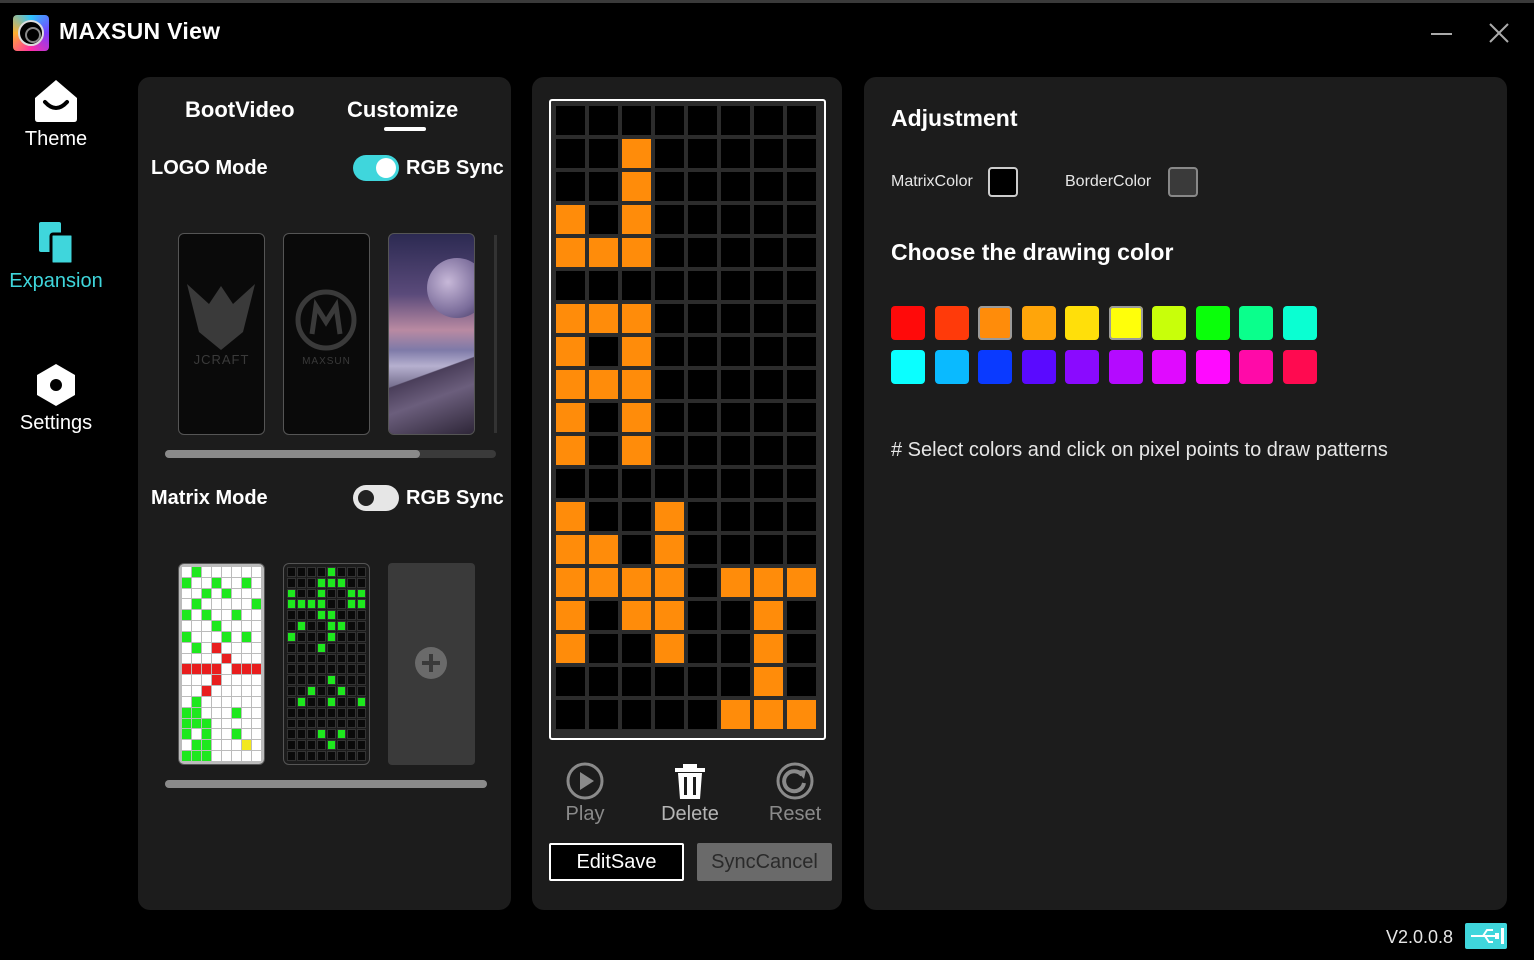 The width and height of the screenshot is (1534, 960). Describe the element at coordinates (376, 498) in the screenshot. I see `matrix-rgb-sync-toggle` at that location.